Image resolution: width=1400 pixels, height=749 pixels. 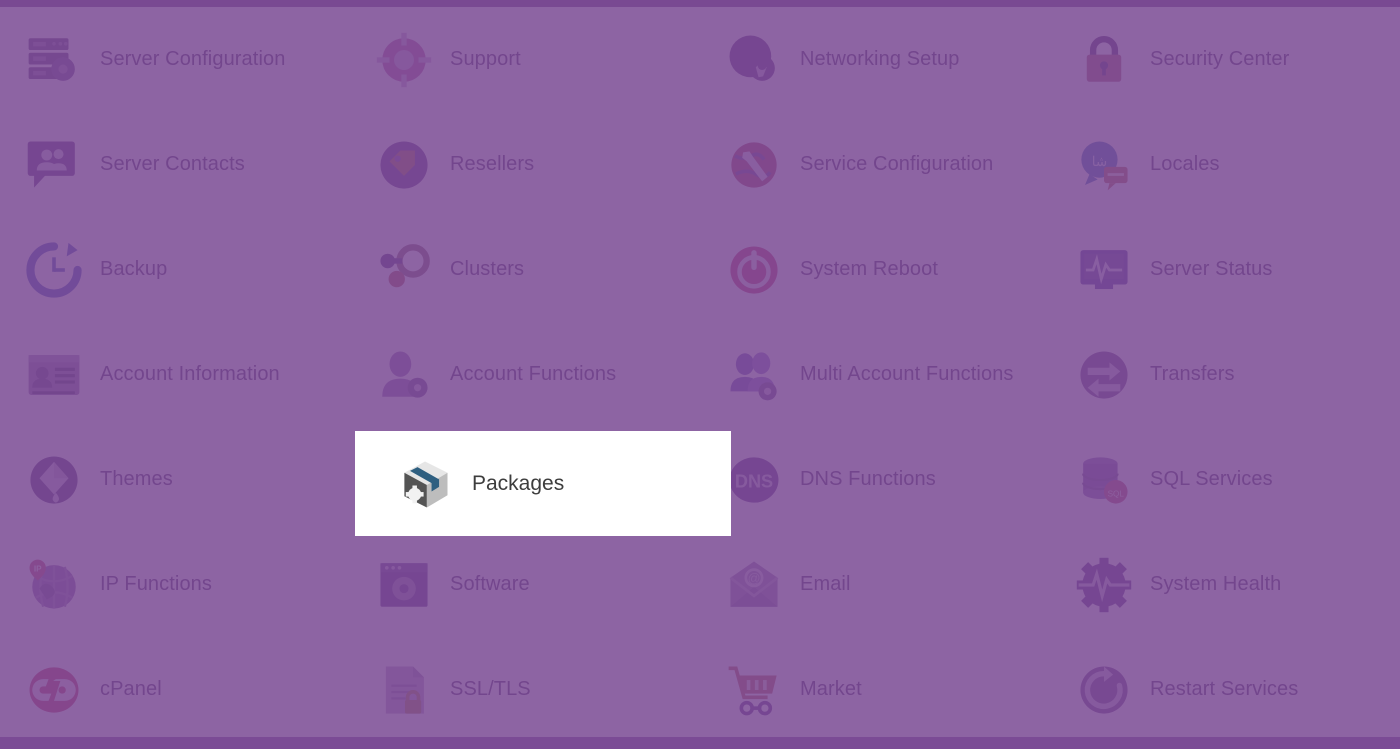 What do you see at coordinates (175, 269) in the screenshot?
I see `grid-item-backup: Backup` at bounding box center [175, 269].